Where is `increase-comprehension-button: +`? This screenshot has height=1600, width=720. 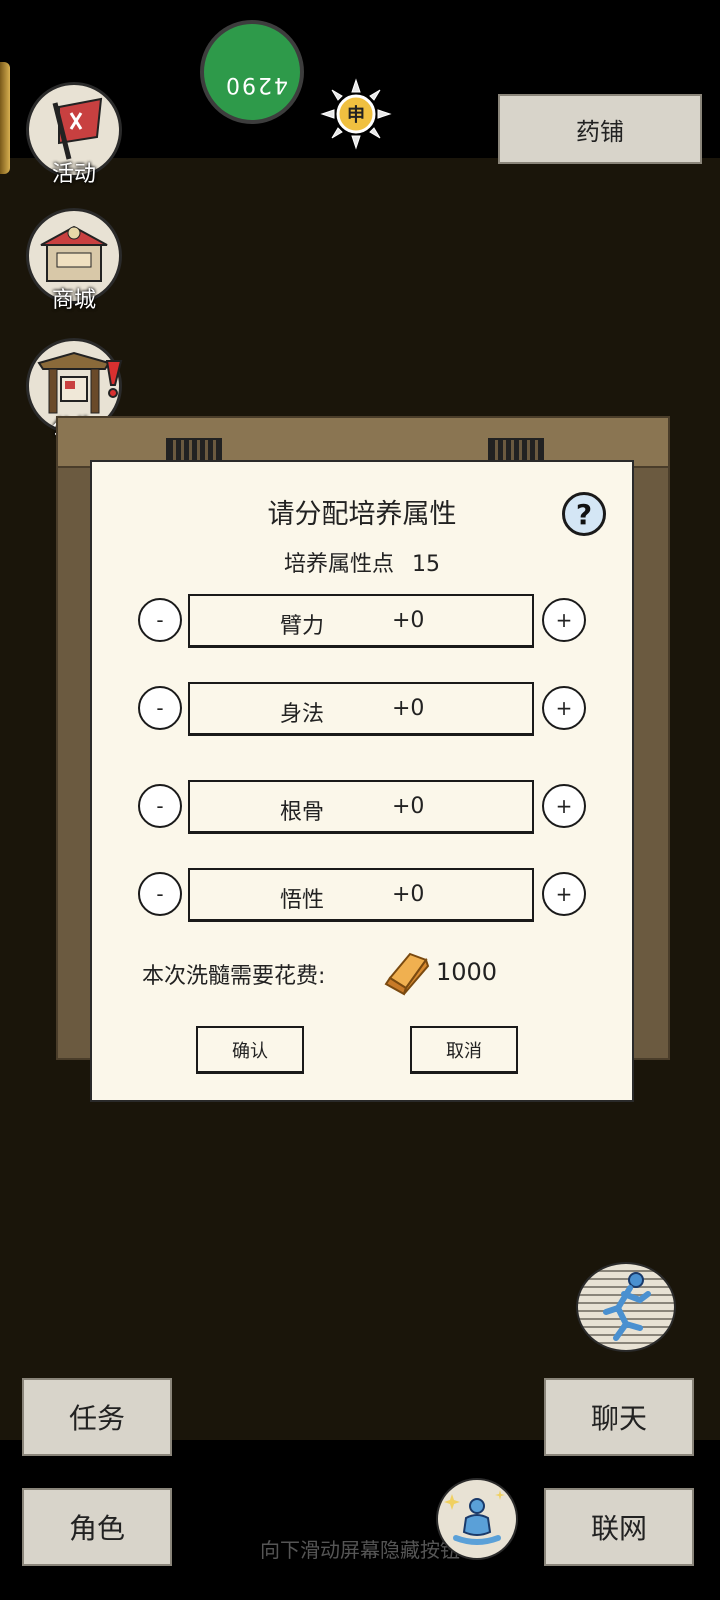 increase-comprehension-button: + is located at coordinates (564, 894).